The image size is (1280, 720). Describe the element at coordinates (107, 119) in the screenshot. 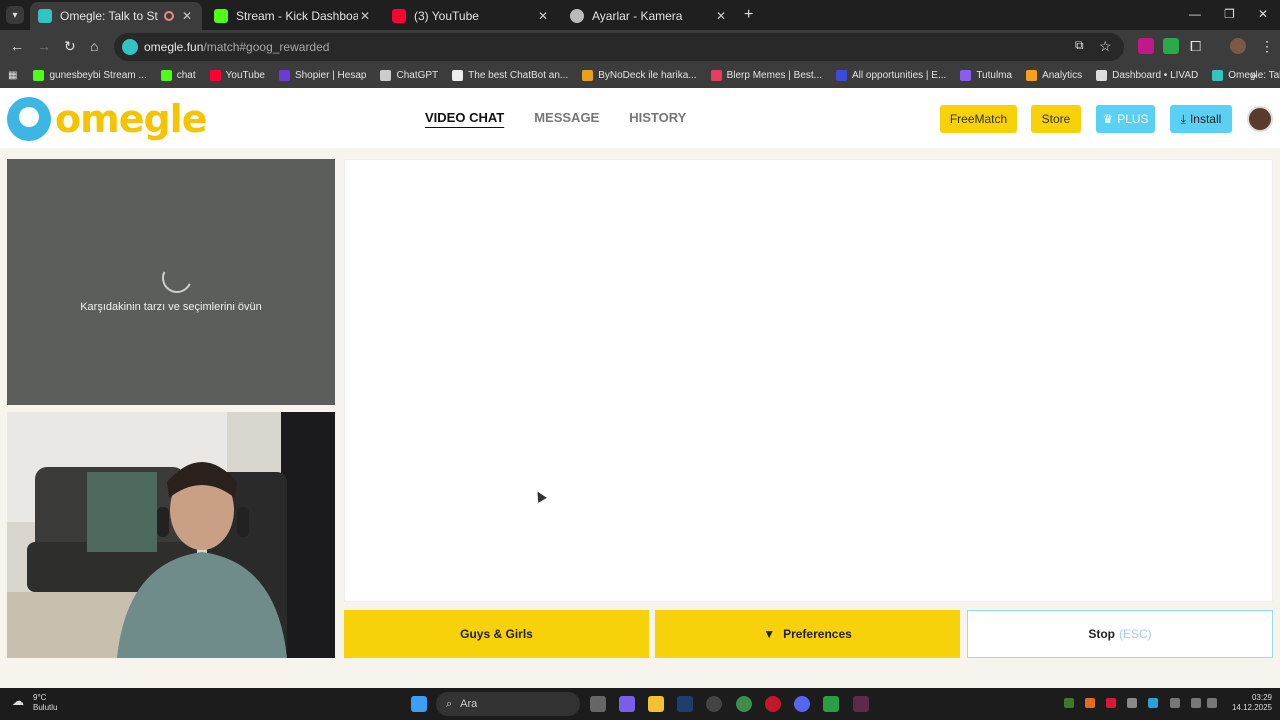

I see `site-logo: omegle` at that location.